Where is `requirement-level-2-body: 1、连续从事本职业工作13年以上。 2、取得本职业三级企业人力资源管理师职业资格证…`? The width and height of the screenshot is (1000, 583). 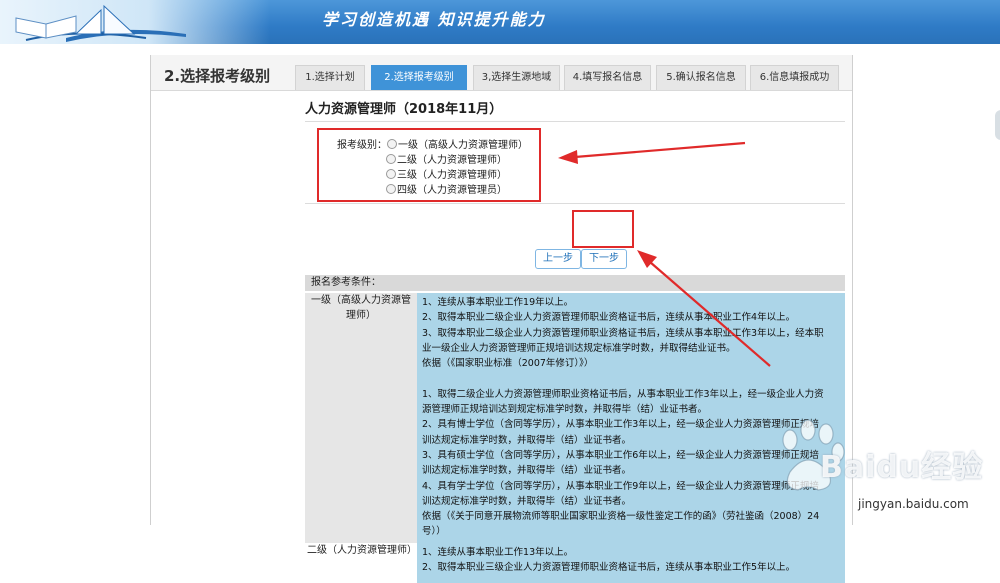 requirement-level-2-body: 1、连续从事本职业工作13年以上。 2、取得本职业三级企业人力资源管理师职业资格证… is located at coordinates (631, 563).